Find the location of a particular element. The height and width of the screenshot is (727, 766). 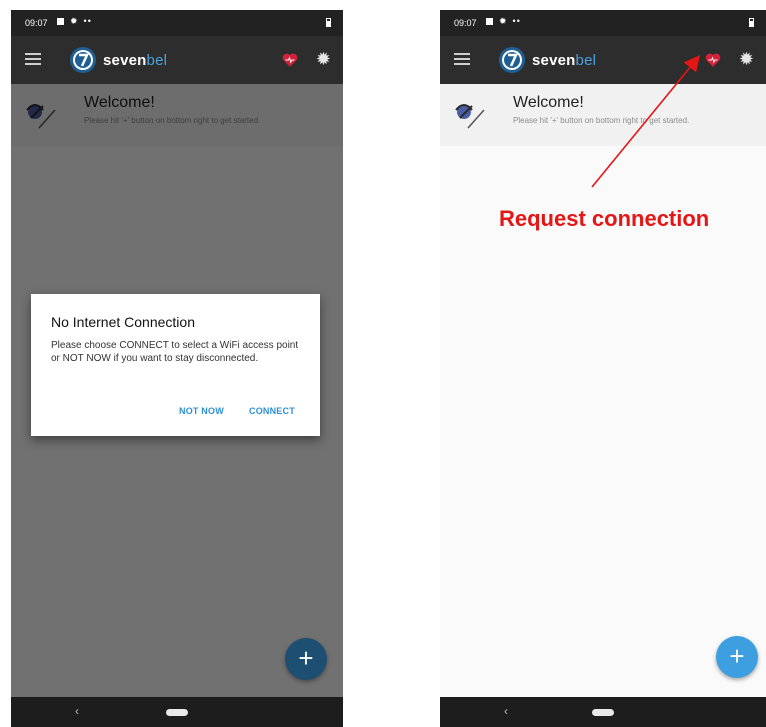

welcome-title: Welcome! is located at coordinates (548, 102).